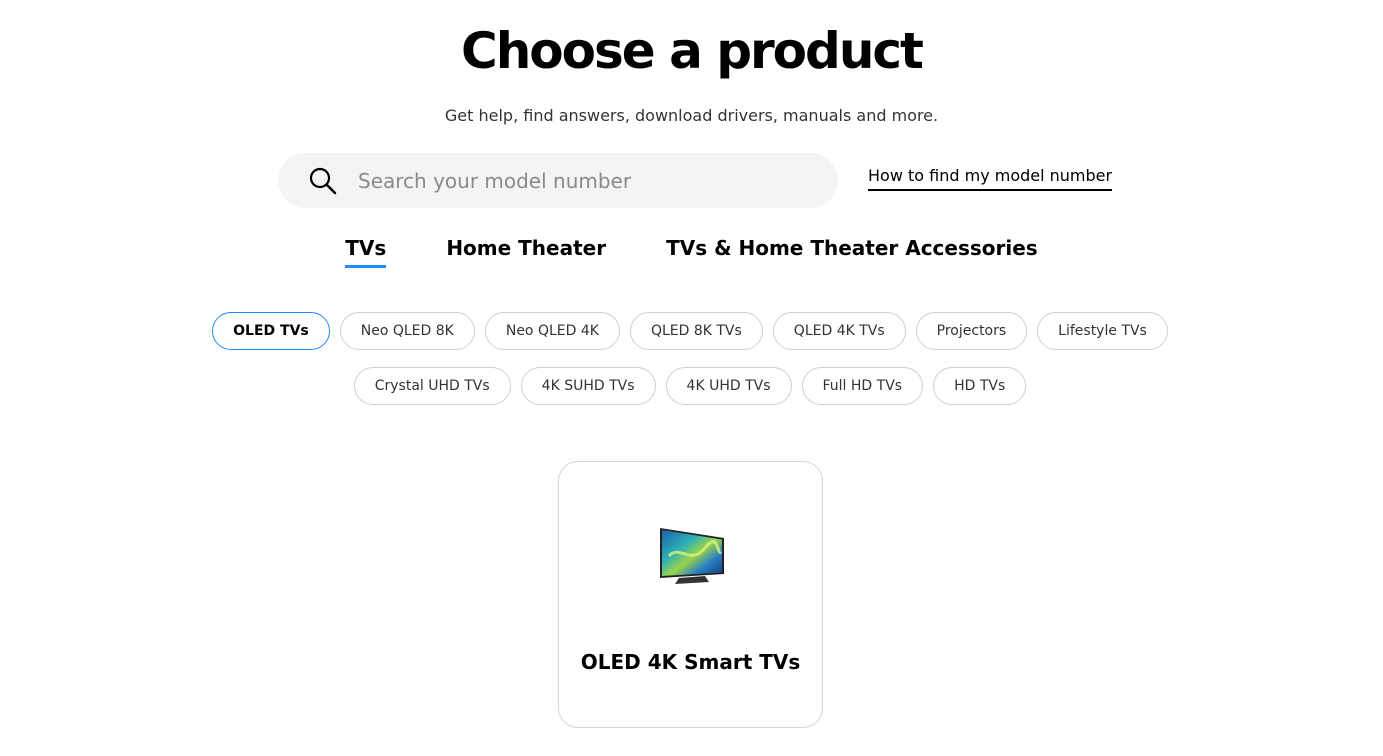 The width and height of the screenshot is (1383, 756). What do you see at coordinates (432, 386) in the screenshot?
I see `chip-crystal-uhd-tvs: Crystal UHD TVs` at bounding box center [432, 386].